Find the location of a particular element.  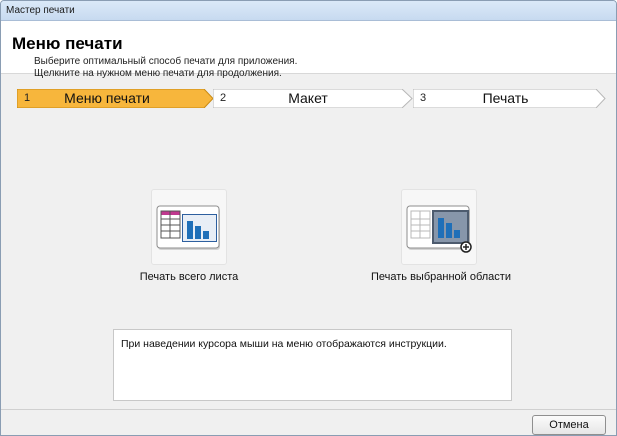

footer-divider is located at coordinates (308, 409).